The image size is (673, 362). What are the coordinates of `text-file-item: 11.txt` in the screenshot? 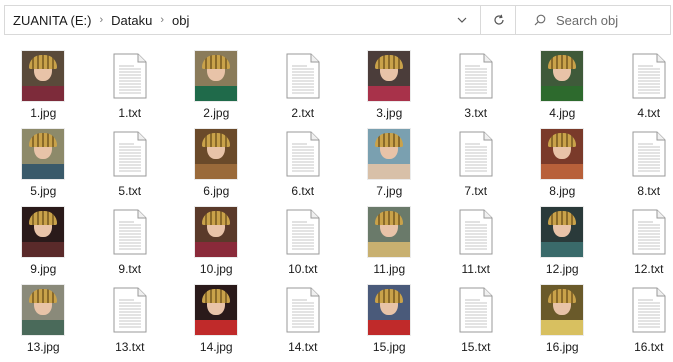 It's located at (476, 245).